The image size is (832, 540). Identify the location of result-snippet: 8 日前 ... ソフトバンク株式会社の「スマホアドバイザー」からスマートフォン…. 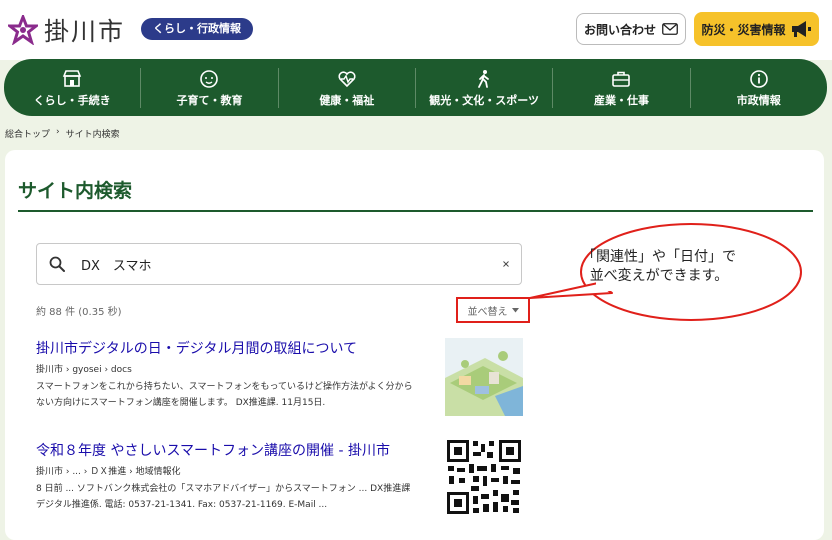
(223, 497).